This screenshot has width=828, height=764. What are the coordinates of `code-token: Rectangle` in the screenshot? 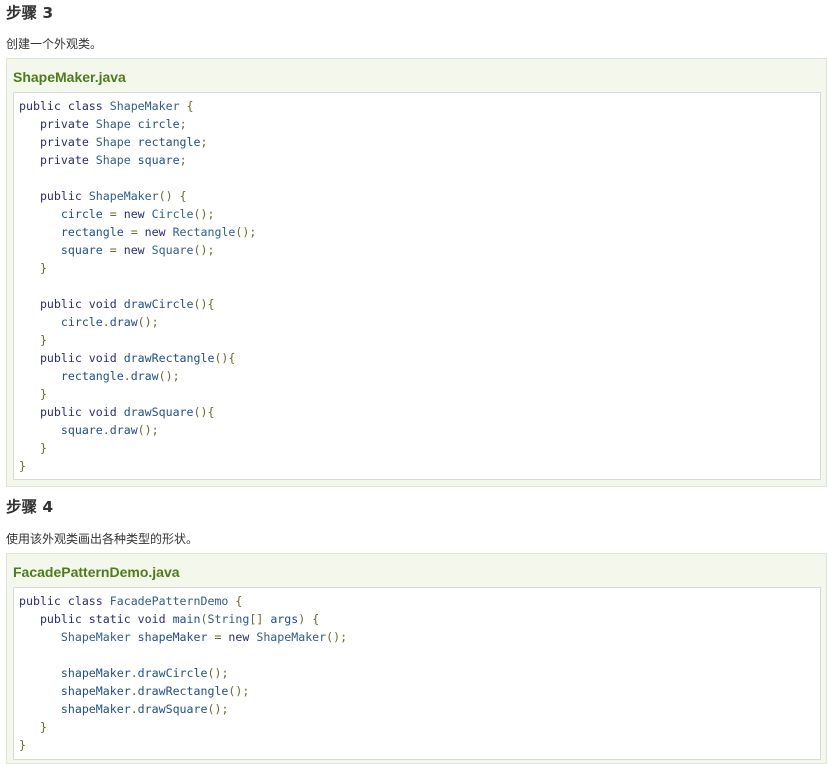 It's located at (204, 232).